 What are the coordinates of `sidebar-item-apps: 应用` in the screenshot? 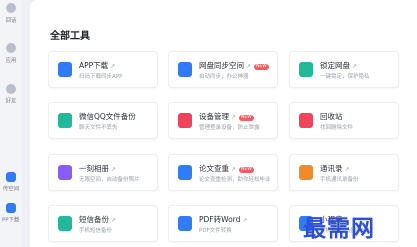 It's located at (11, 53).